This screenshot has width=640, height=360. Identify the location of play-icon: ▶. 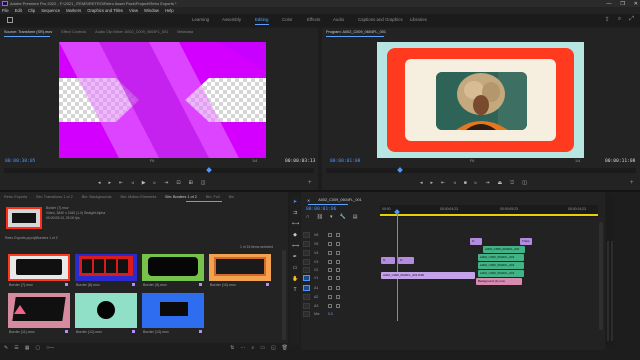
(144, 183).